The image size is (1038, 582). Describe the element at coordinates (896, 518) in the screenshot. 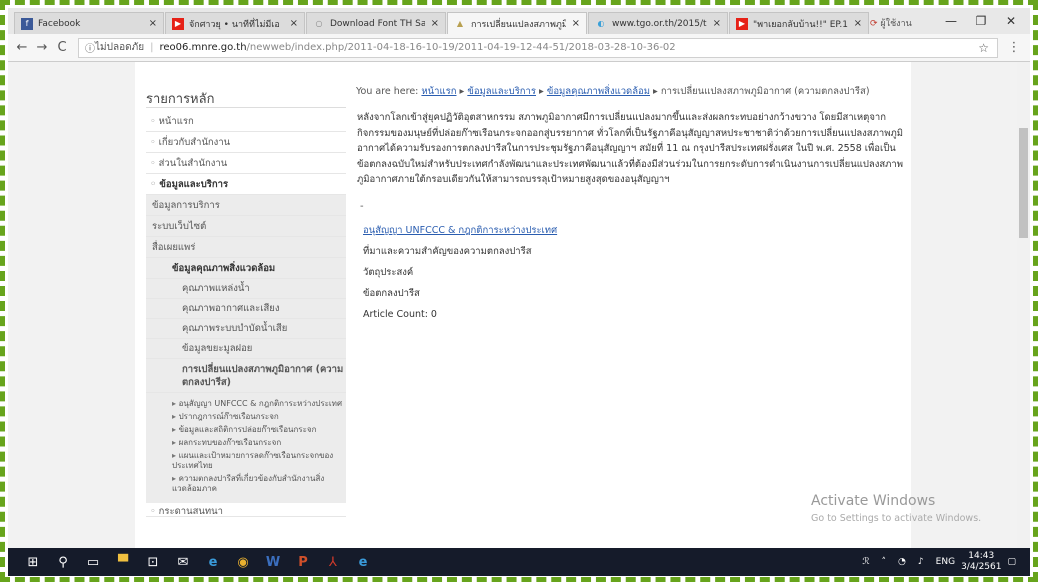

I see `activate-windows-subtitle: Go to Settings to activate Windows.` at that location.